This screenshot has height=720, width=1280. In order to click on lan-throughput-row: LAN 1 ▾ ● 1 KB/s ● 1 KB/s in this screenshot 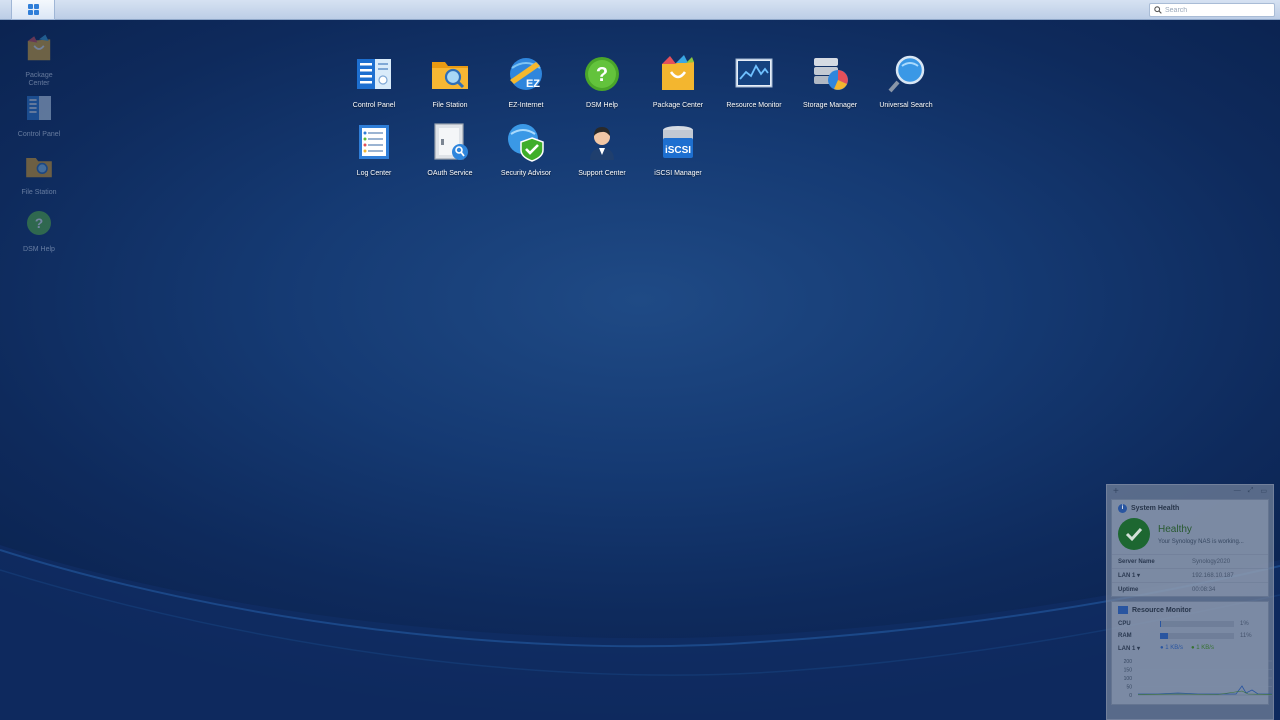, I will do `click(1190, 648)`.